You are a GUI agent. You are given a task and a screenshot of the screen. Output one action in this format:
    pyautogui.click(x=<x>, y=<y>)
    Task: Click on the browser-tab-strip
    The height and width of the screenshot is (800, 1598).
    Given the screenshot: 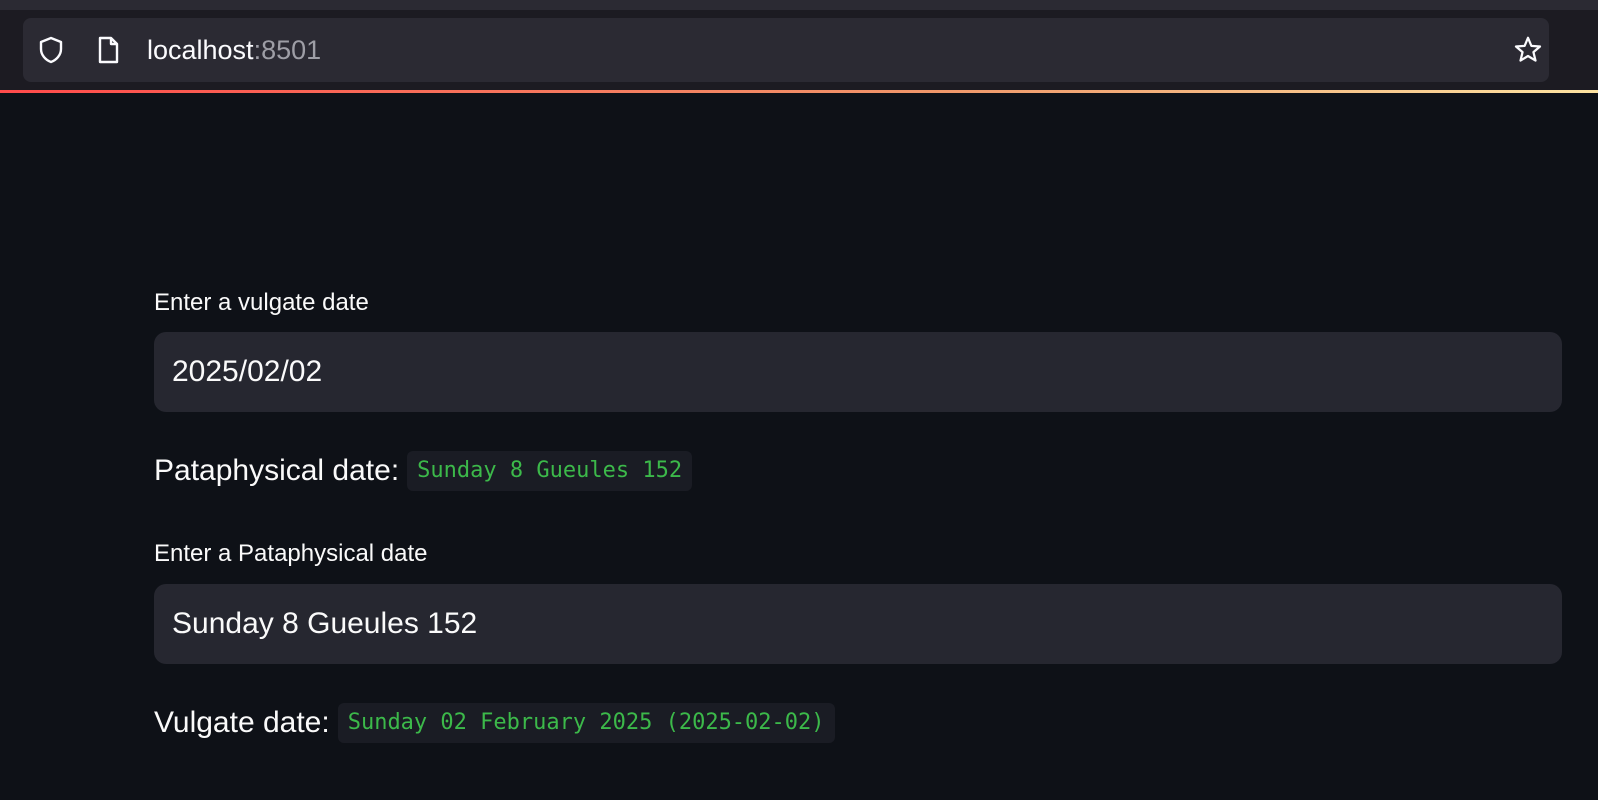 What is the action you would take?
    pyautogui.click(x=799, y=5)
    